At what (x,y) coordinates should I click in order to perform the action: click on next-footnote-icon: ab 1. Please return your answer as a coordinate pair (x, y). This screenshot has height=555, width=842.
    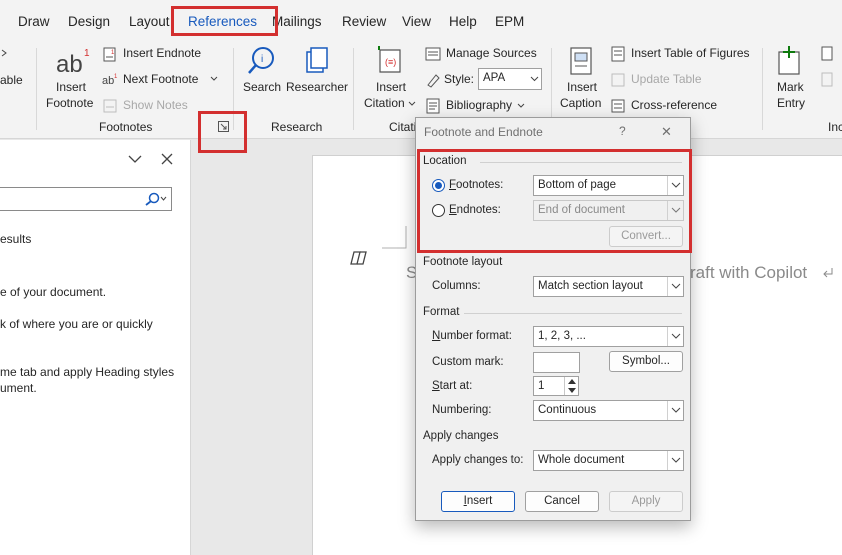
    Looking at the image, I should click on (110, 80).